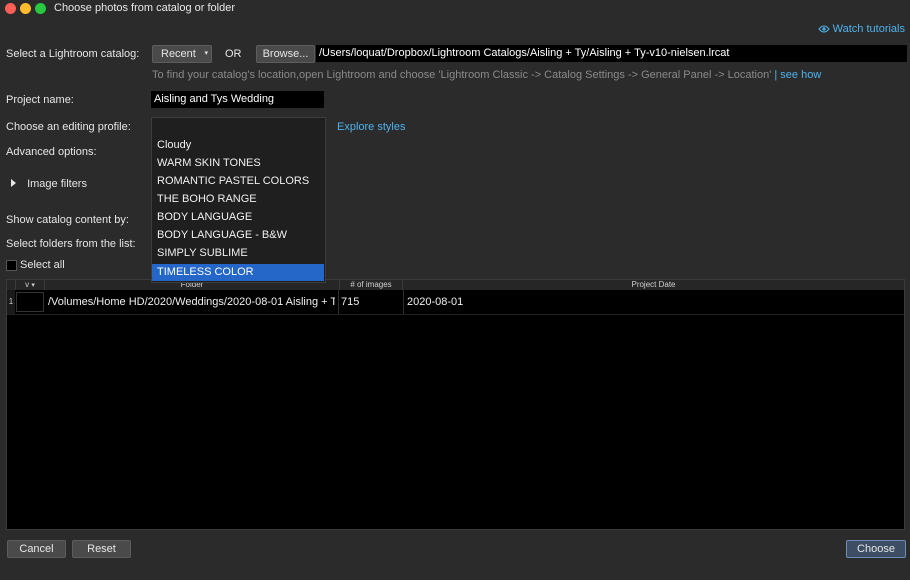 The height and width of the screenshot is (580, 910). I want to click on sort-arrow-icon: ▾, so click(33, 285).